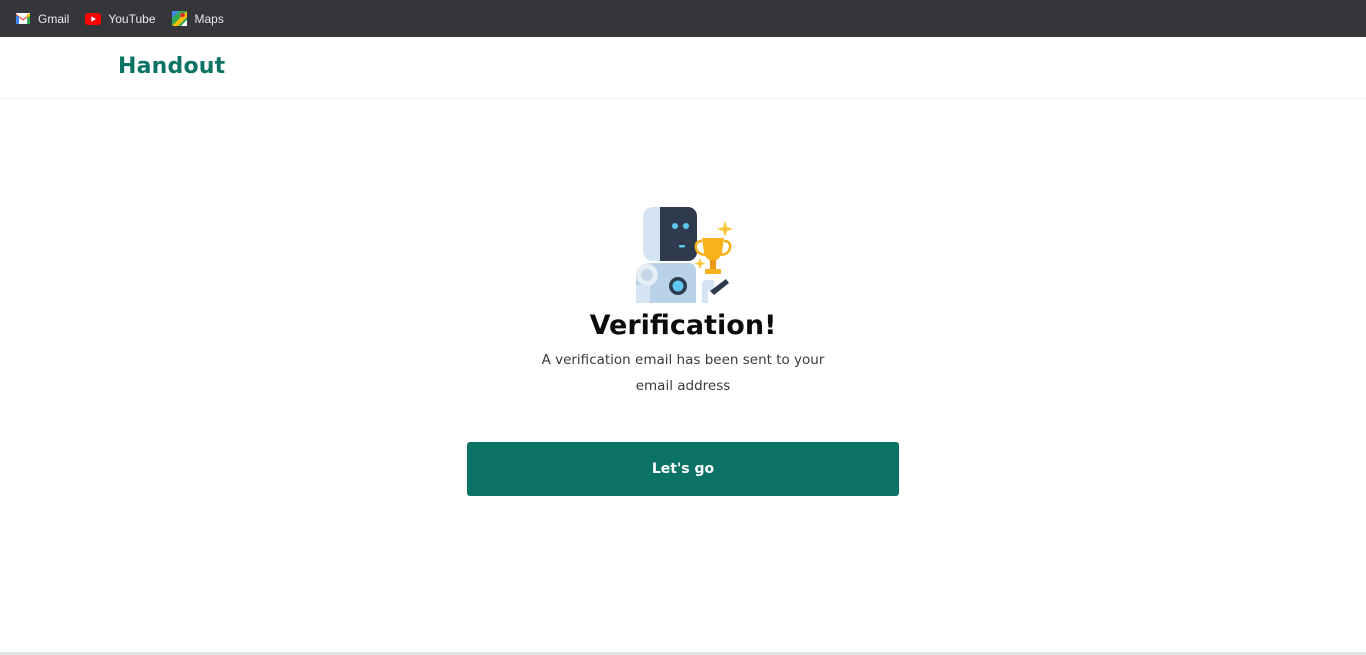  Describe the element at coordinates (683, 469) in the screenshot. I see `lets-go-button: Let's go` at that location.